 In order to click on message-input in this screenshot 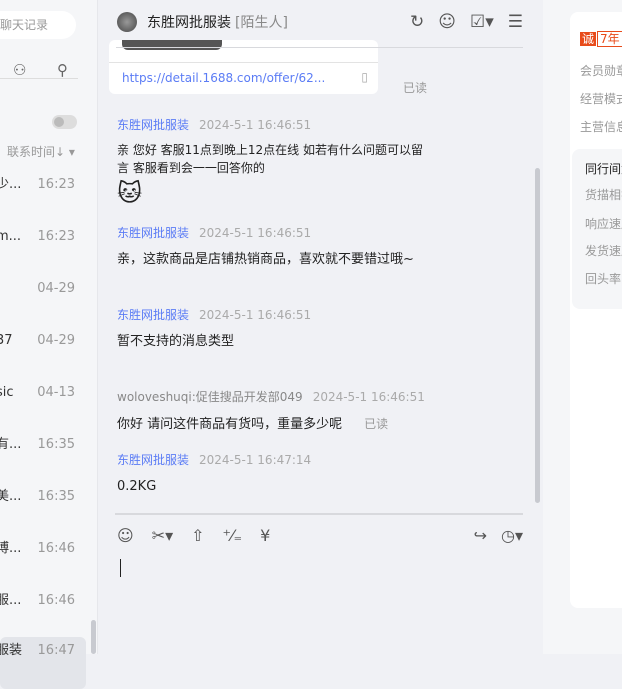, I will do `click(120, 568)`.